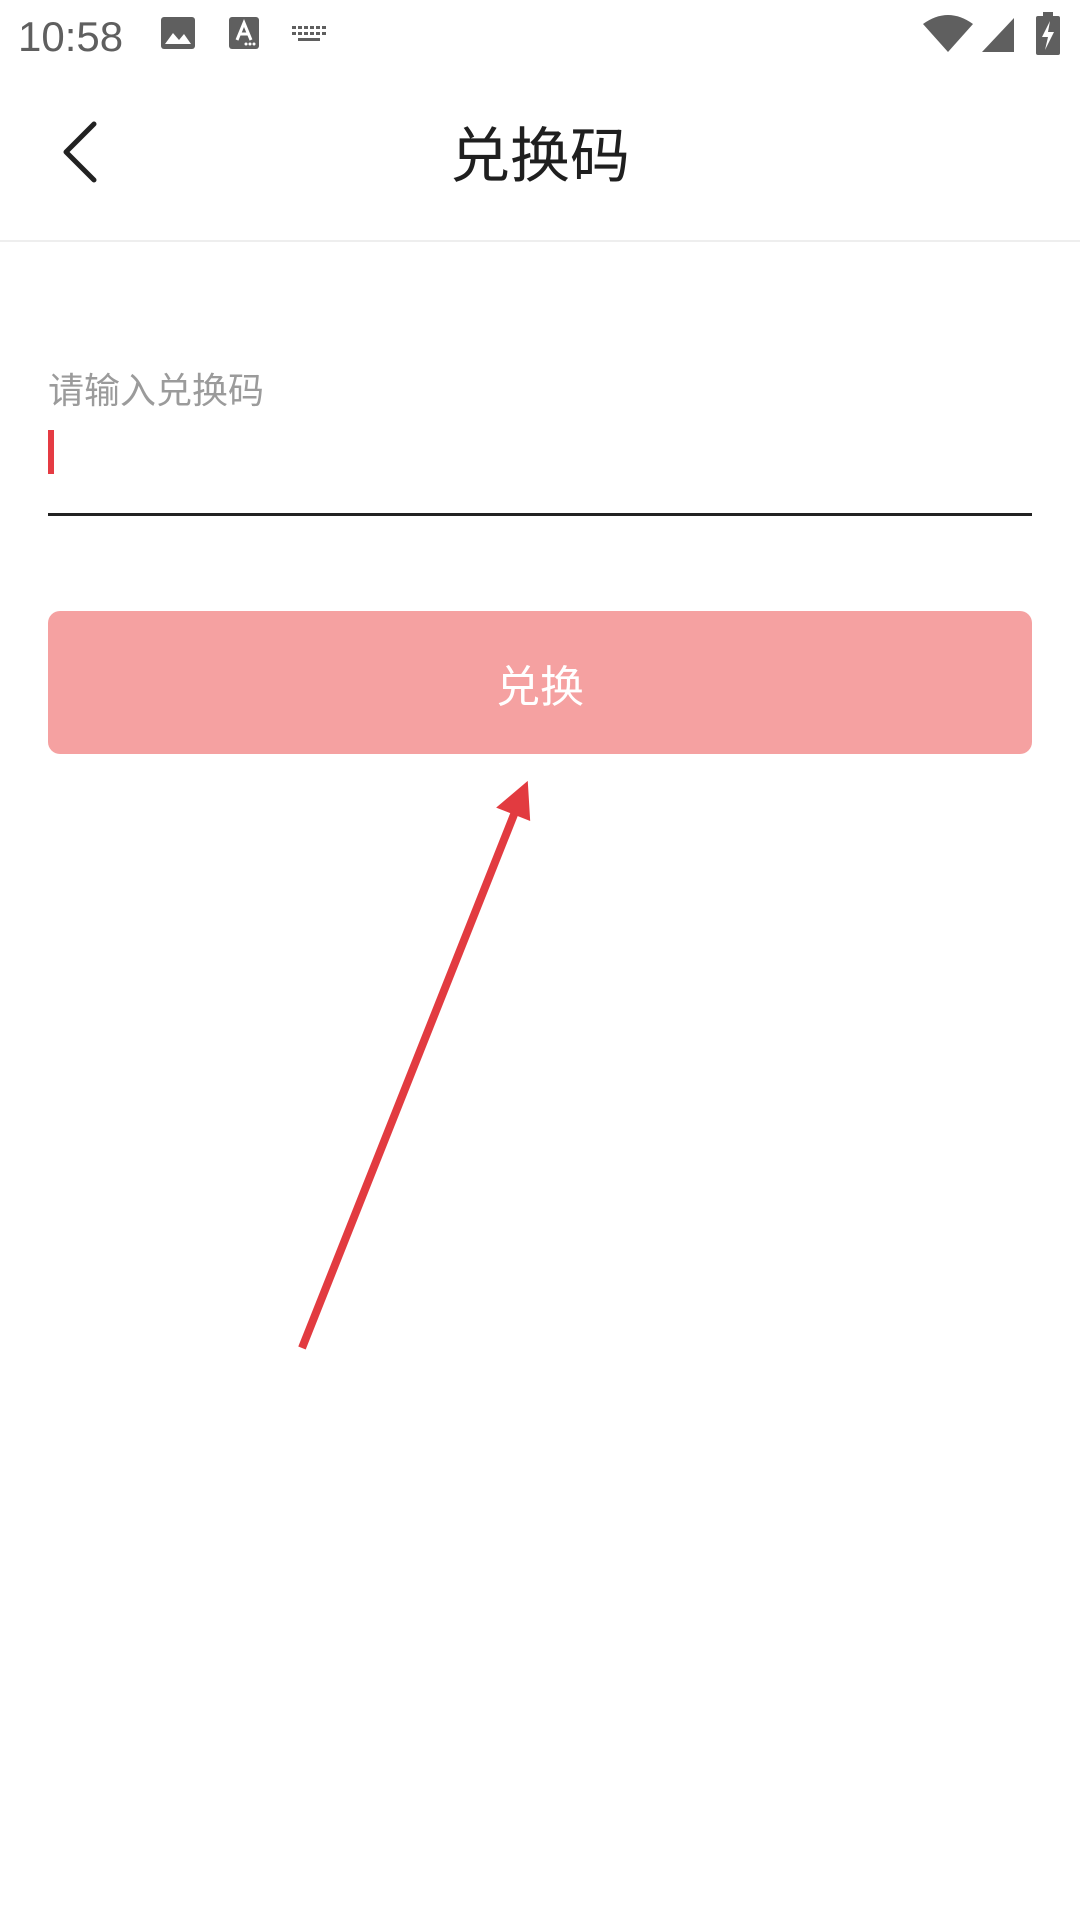 This screenshot has width=1080, height=1920. What do you see at coordinates (178, 33) in the screenshot?
I see `image-notification-icon` at bounding box center [178, 33].